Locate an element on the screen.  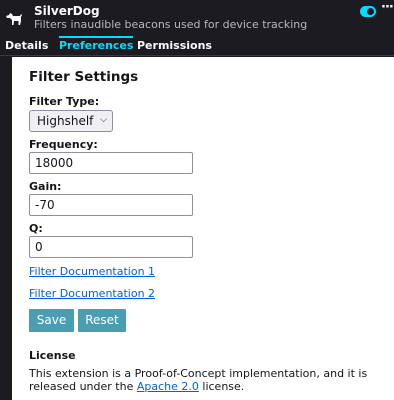
frequency-label: Frequency: is located at coordinates (63, 144).